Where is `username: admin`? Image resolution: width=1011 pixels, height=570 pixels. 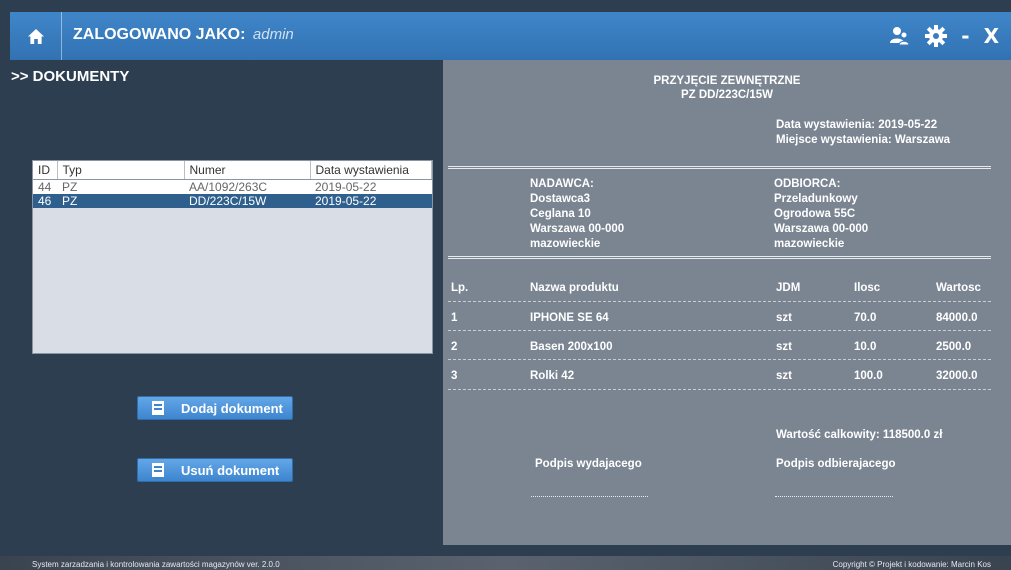
username: admin is located at coordinates (273, 34).